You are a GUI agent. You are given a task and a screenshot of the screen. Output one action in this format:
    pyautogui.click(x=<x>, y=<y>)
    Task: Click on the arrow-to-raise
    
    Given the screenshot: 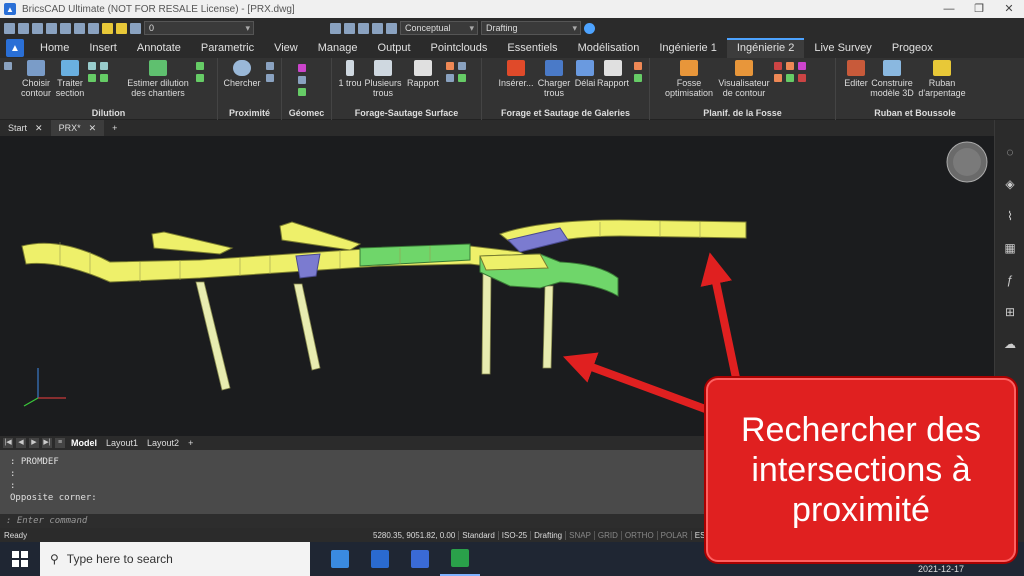 What is the action you would take?
    pyautogui.click(x=636, y=383)
    